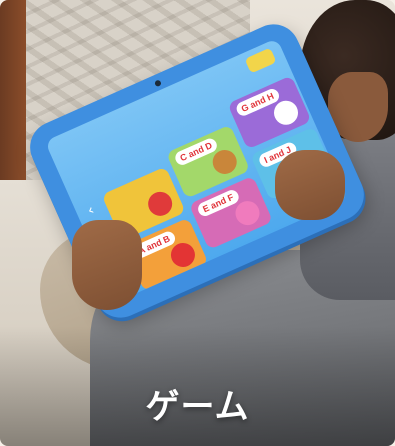  Describe the element at coordinates (107, 265) in the screenshot. I see `child-left-hand` at that location.